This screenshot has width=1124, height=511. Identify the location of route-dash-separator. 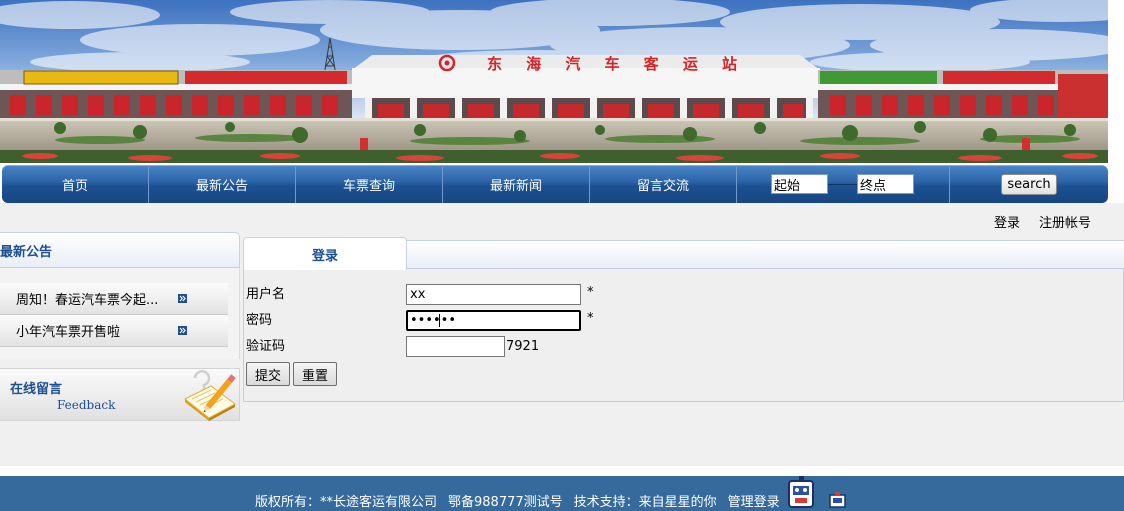
(842, 184).